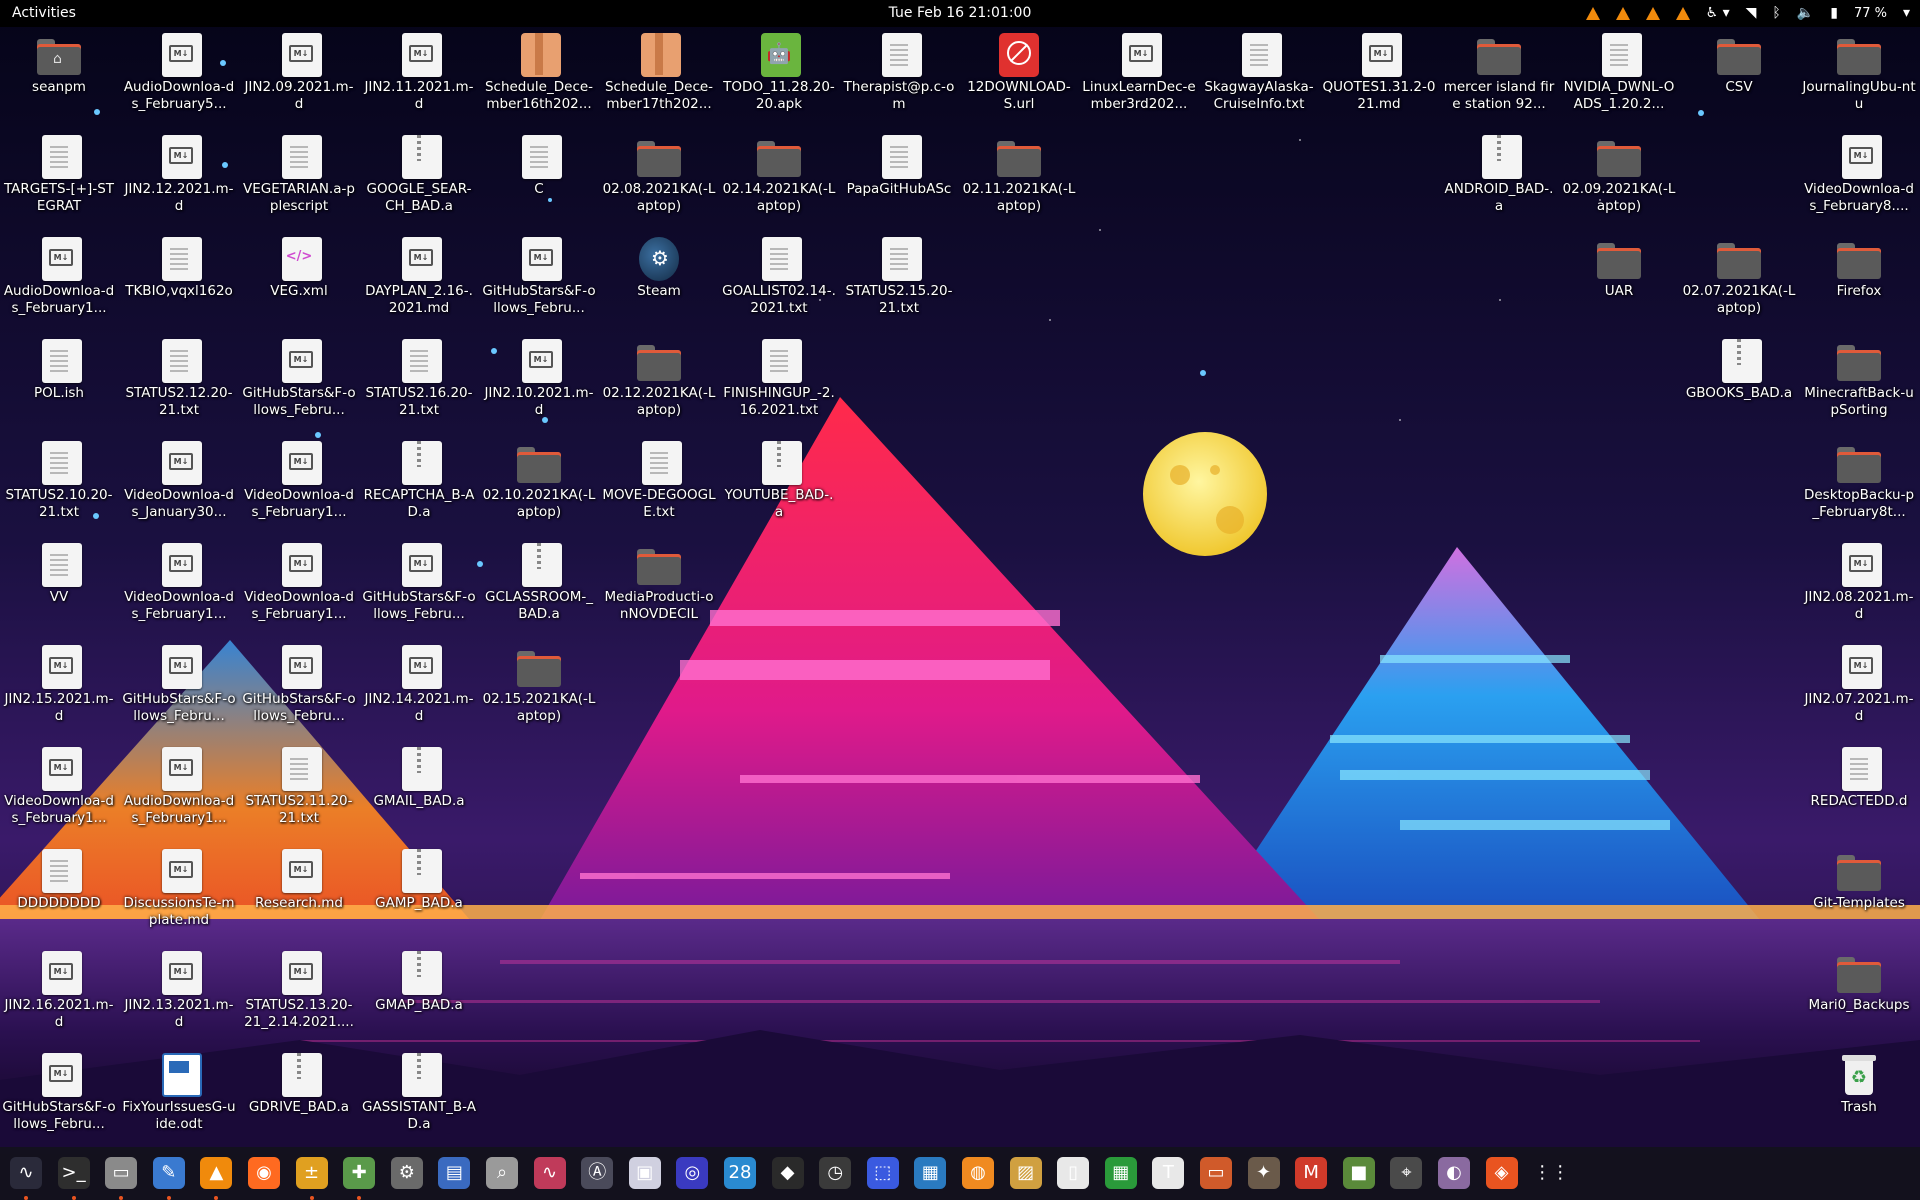 This screenshot has width=1920, height=1200. What do you see at coordinates (419, 486) in the screenshot?
I see `desktop-icon: RECAPTCHA_B-AD.a` at bounding box center [419, 486].